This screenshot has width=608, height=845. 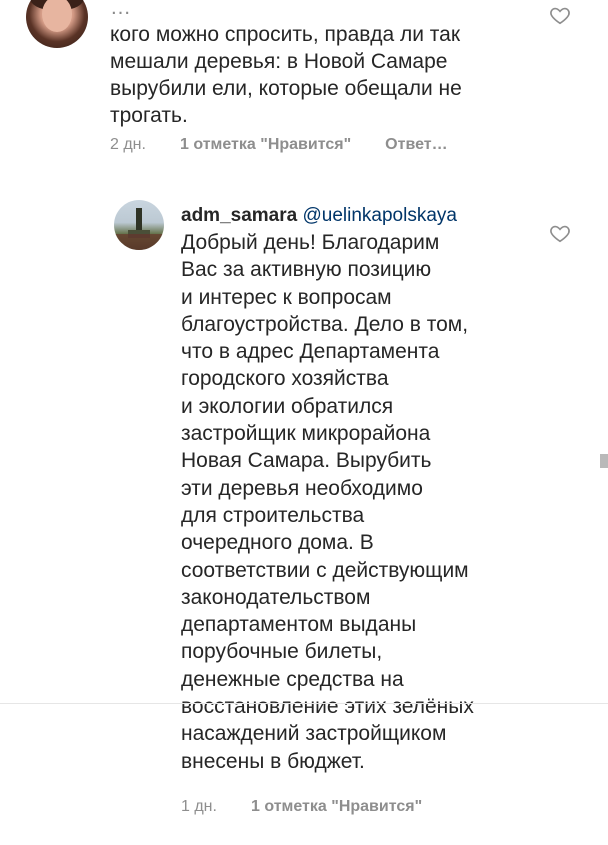 What do you see at coordinates (379, 215) in the screenshot?
I see `comment-2-mention: @uelinkapolskaya` at bounding box center [379, 215].